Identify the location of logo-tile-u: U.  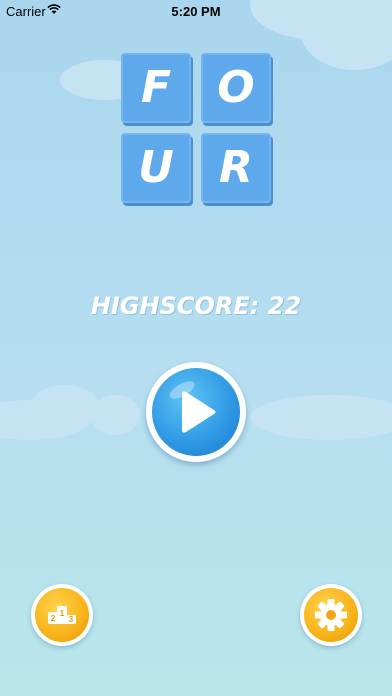
(156, 168).